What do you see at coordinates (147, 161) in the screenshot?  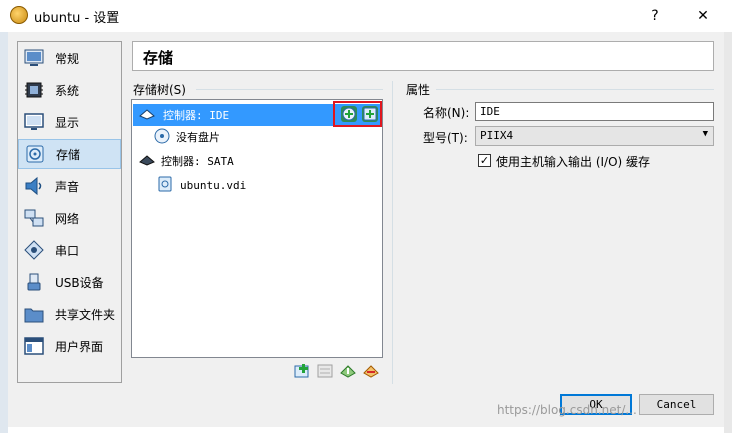 I see `sata-controller-icon` at bounding box center [147, 161].